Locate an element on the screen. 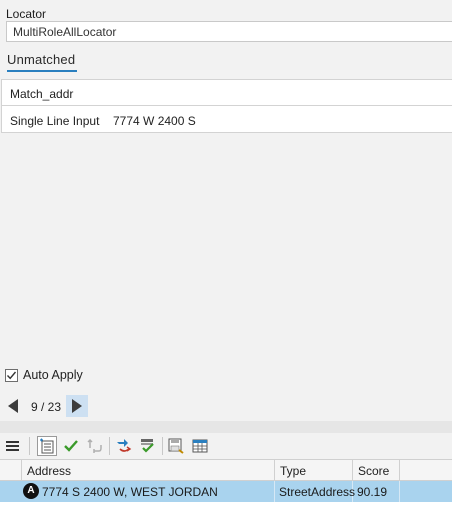 Image resolution: width=452 pixels, height=519 pixels. candidates-toolbar is located at coordinates (226, 446).